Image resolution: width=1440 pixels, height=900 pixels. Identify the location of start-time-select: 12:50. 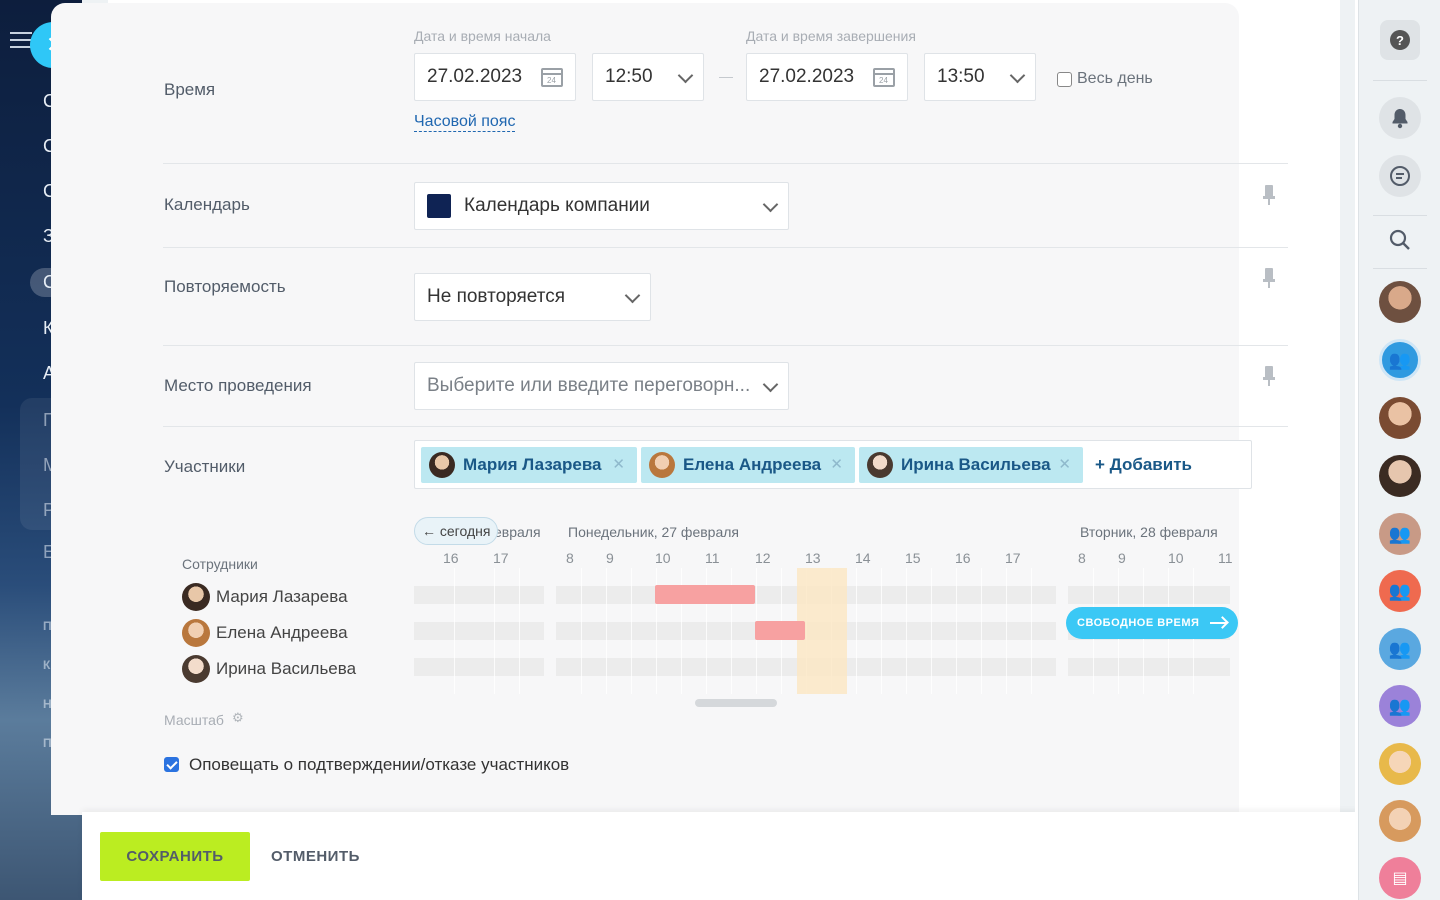
(648, 77).